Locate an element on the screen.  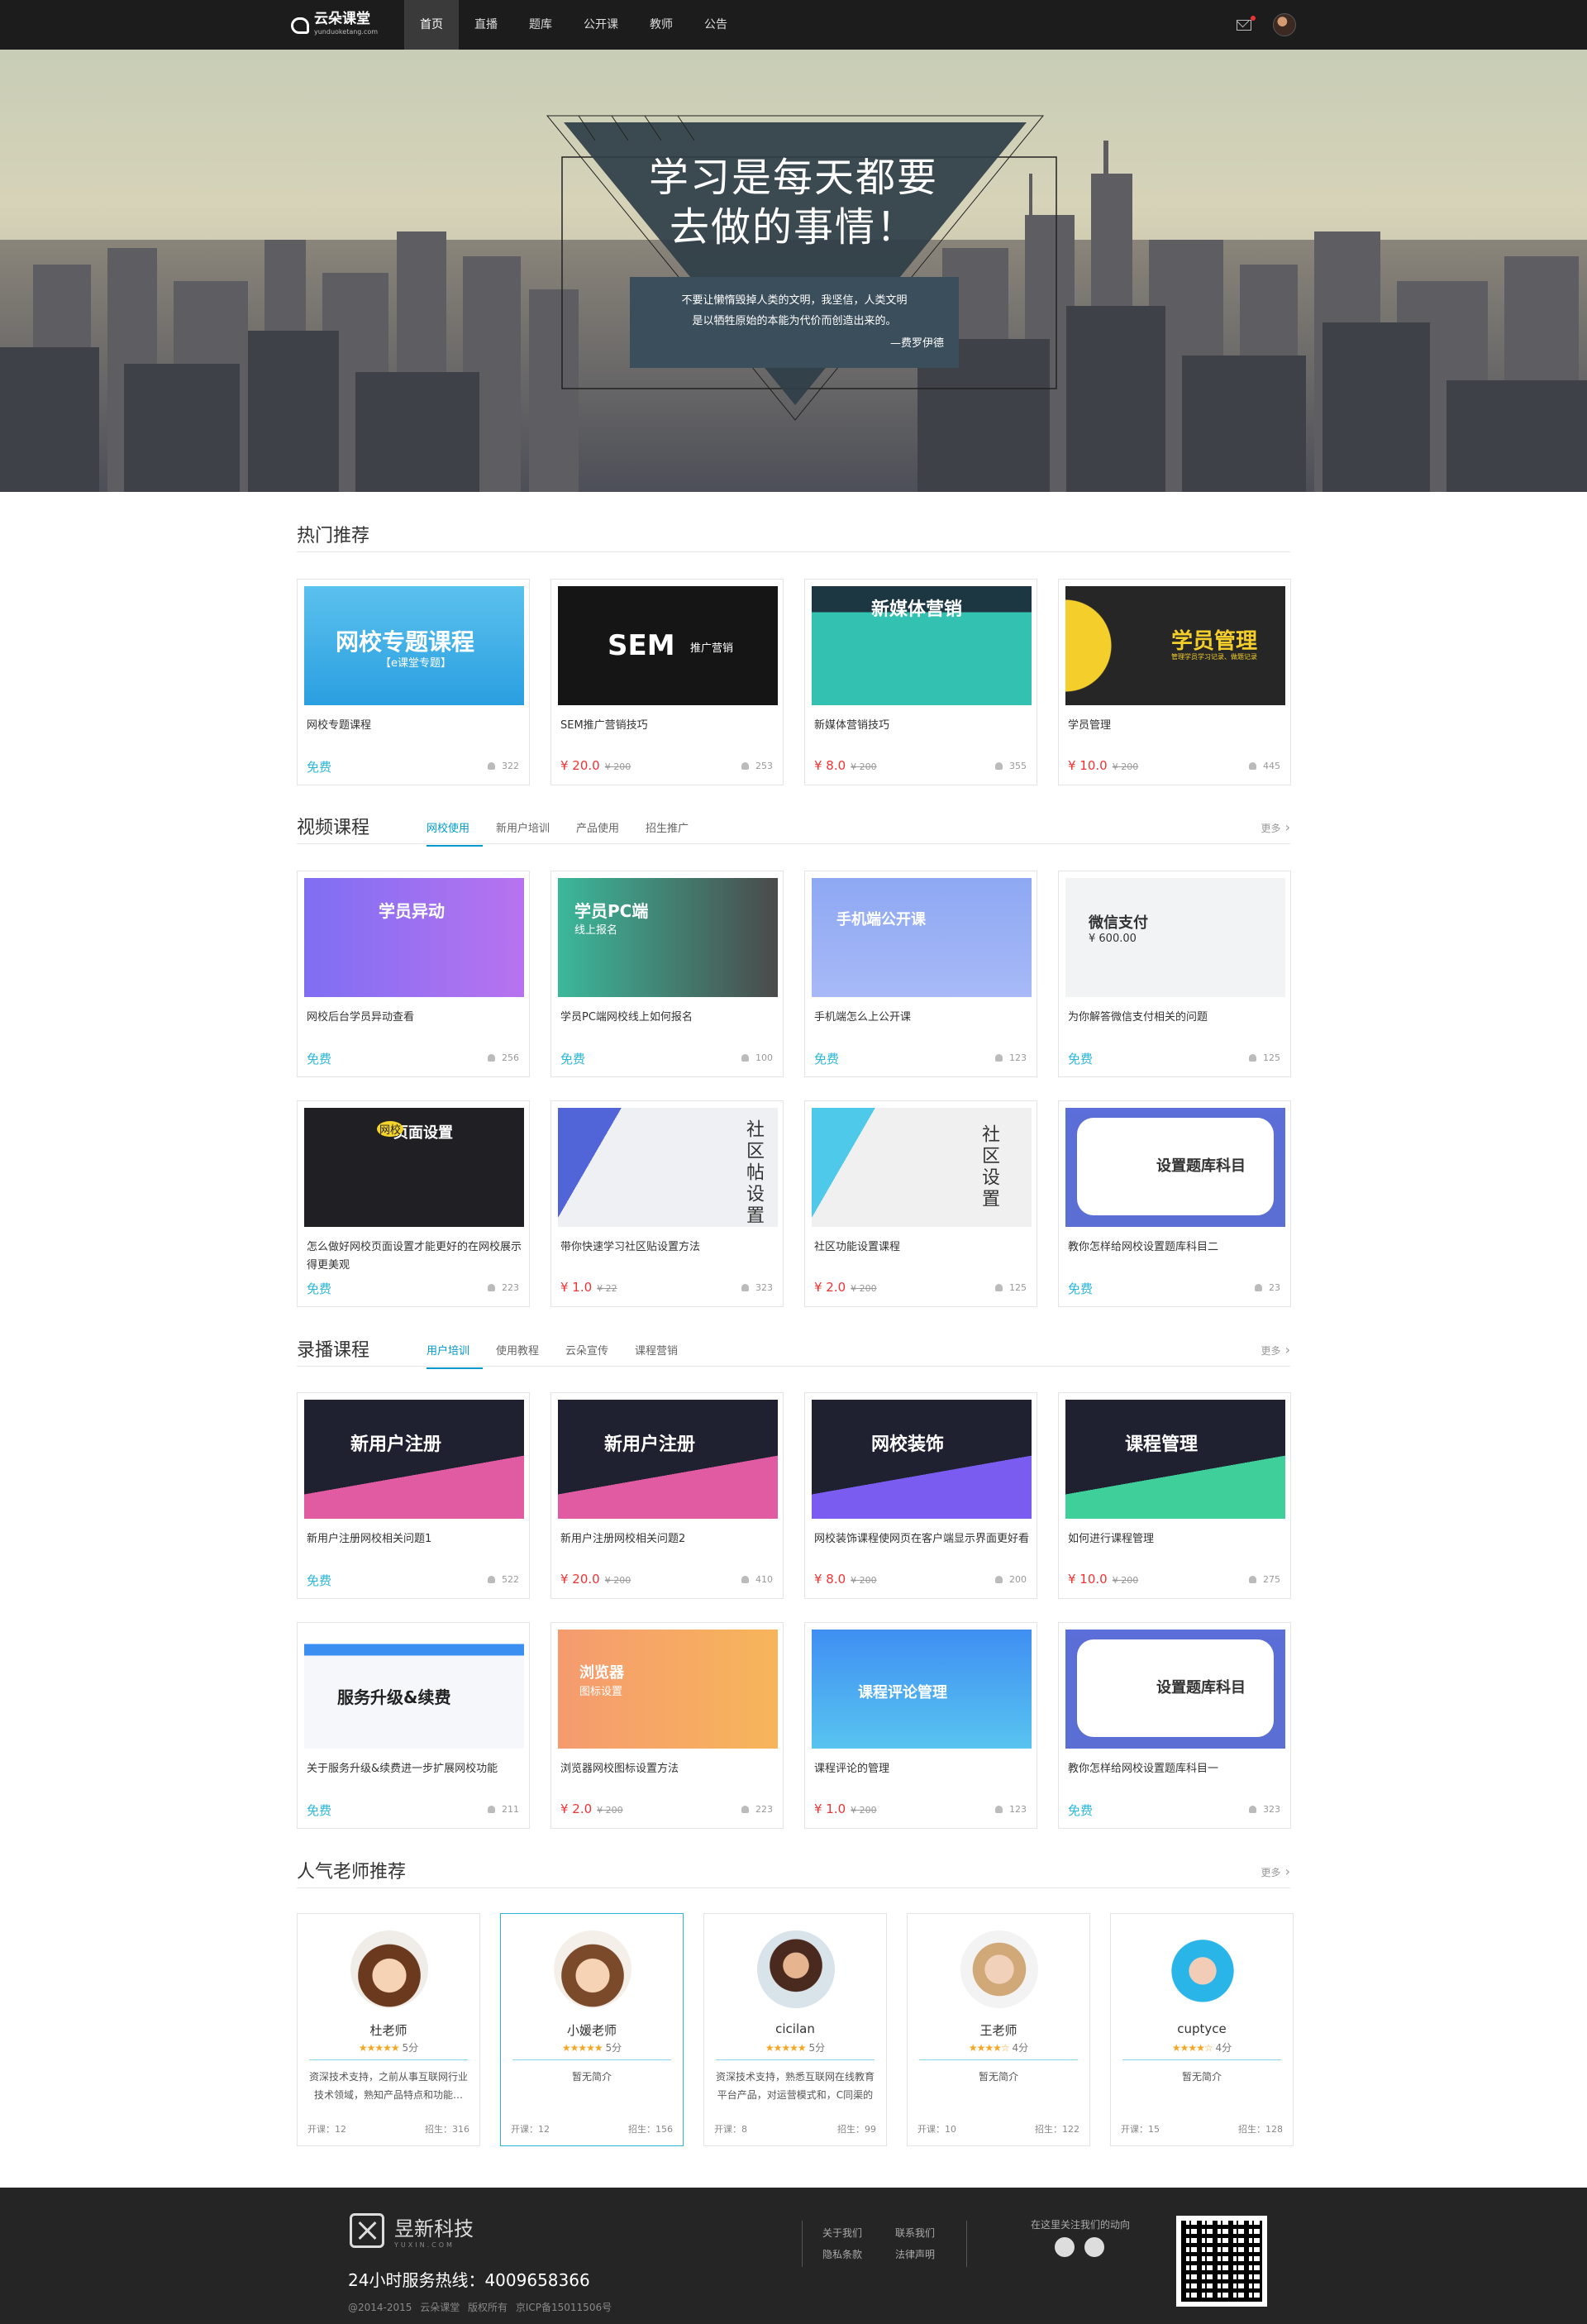
menu-open-class: 公开课 is located at coordinates (601, 25).